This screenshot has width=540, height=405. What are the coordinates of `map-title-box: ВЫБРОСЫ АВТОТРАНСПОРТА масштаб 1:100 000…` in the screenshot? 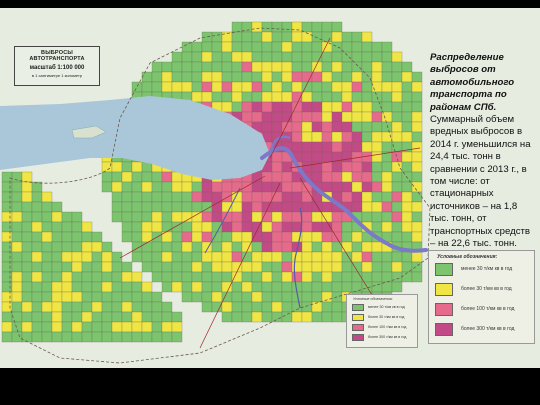 It's located at (57, 66).